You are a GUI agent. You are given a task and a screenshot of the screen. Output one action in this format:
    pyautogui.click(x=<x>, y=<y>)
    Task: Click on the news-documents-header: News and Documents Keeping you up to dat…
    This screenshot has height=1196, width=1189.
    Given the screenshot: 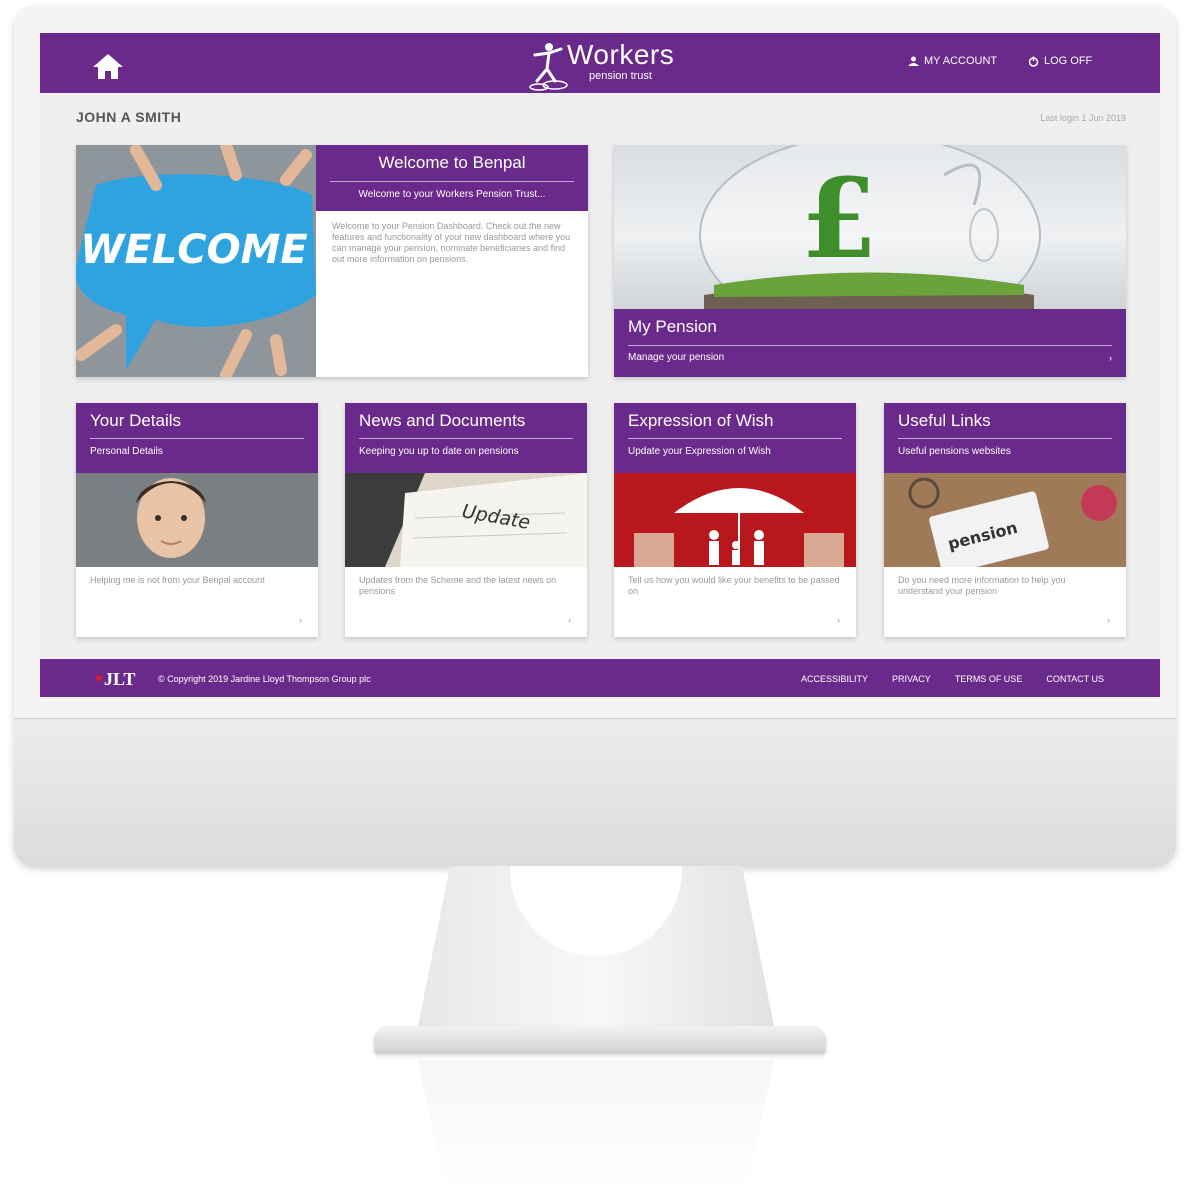 What is the action you would take?
    pyautogui.click(x=466, y=438)
    